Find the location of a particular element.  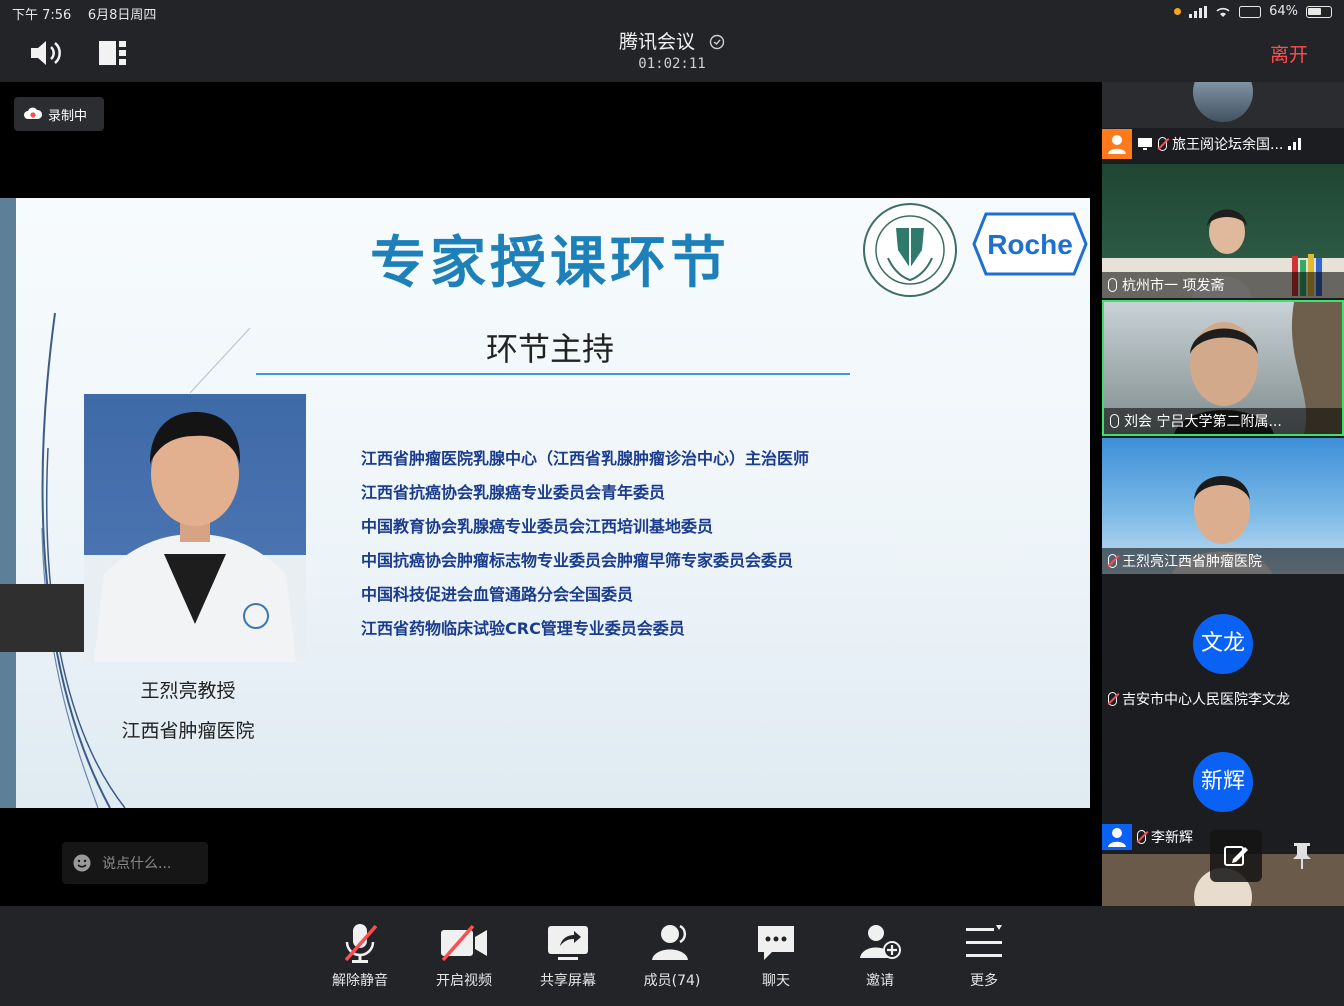

participant-tile: 杭州市一 项发斋 is located at coordinates (1223, 231).